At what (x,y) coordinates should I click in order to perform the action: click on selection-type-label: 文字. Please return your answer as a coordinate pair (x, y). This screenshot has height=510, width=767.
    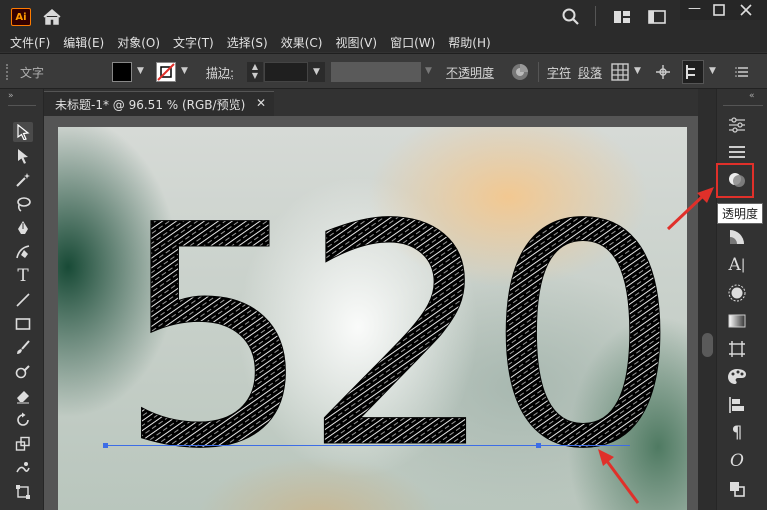
    Looking at the image, I should click on (32, 73).